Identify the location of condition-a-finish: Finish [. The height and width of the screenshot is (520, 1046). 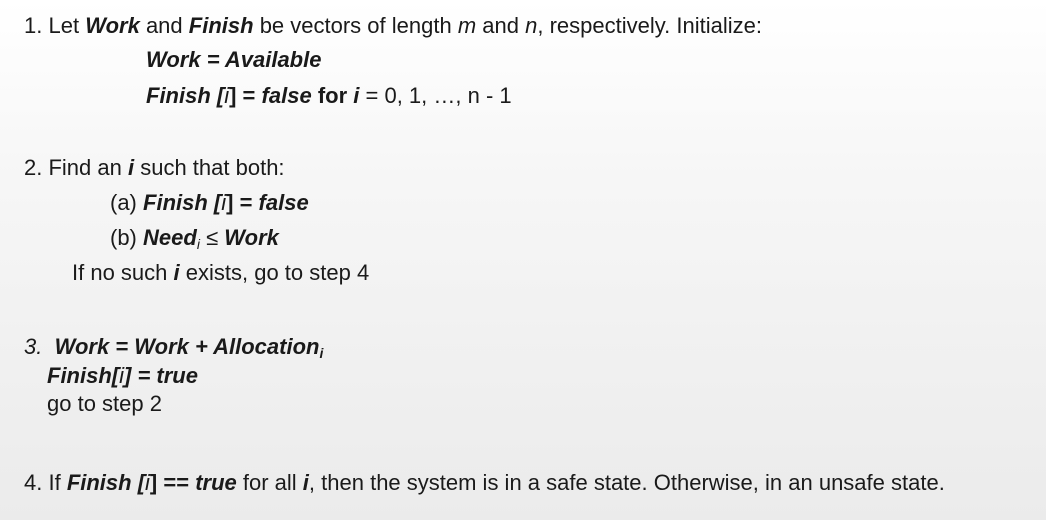
(182, 202).